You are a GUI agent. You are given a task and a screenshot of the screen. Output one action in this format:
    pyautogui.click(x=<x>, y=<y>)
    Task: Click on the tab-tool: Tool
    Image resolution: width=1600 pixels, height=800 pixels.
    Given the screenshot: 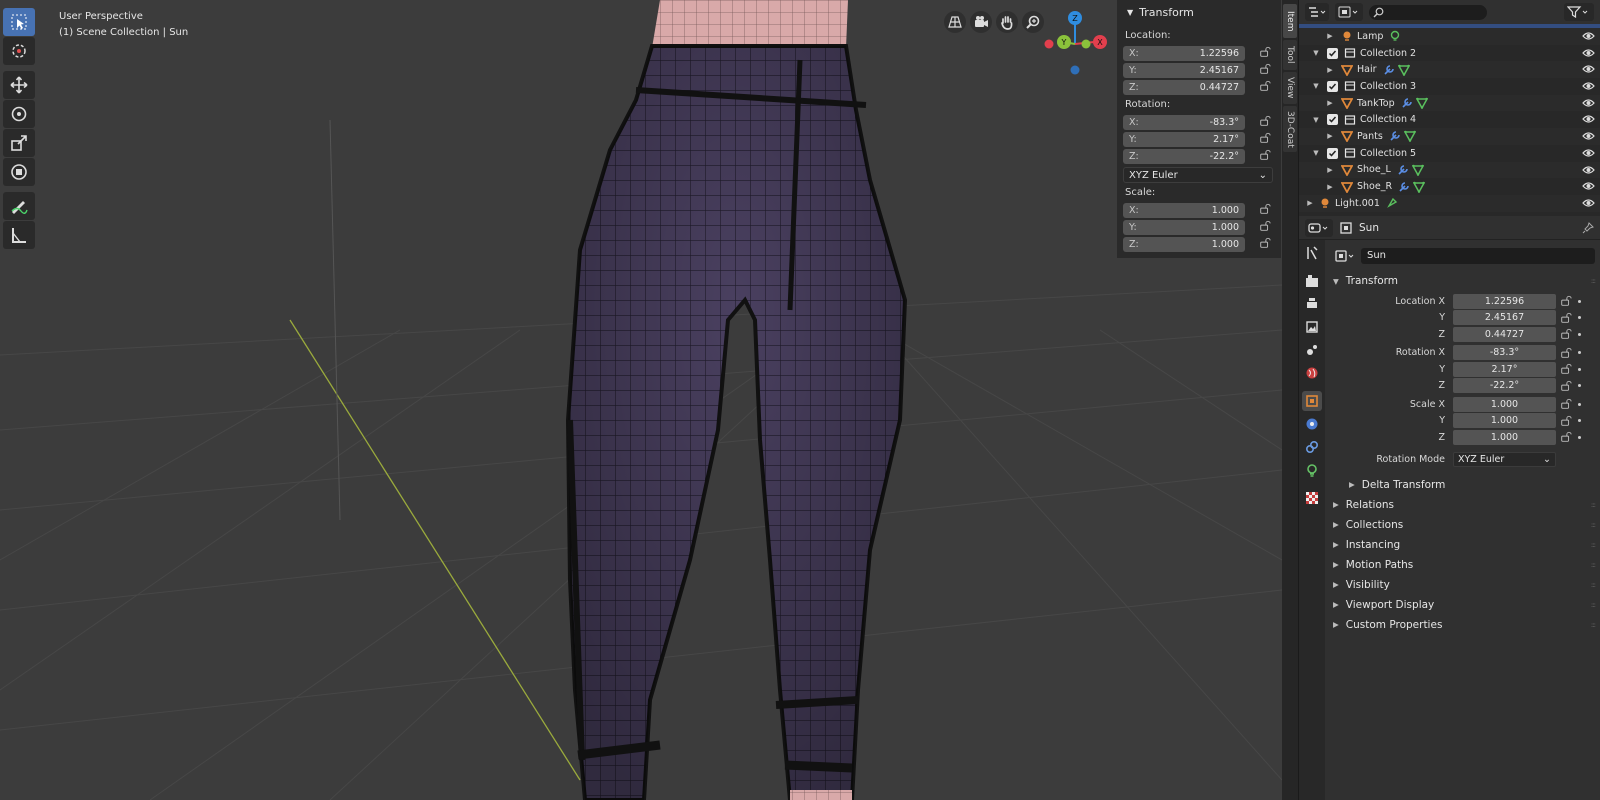 What is the action you would take?
    pyautogui.click(x=1290, y=55)
    